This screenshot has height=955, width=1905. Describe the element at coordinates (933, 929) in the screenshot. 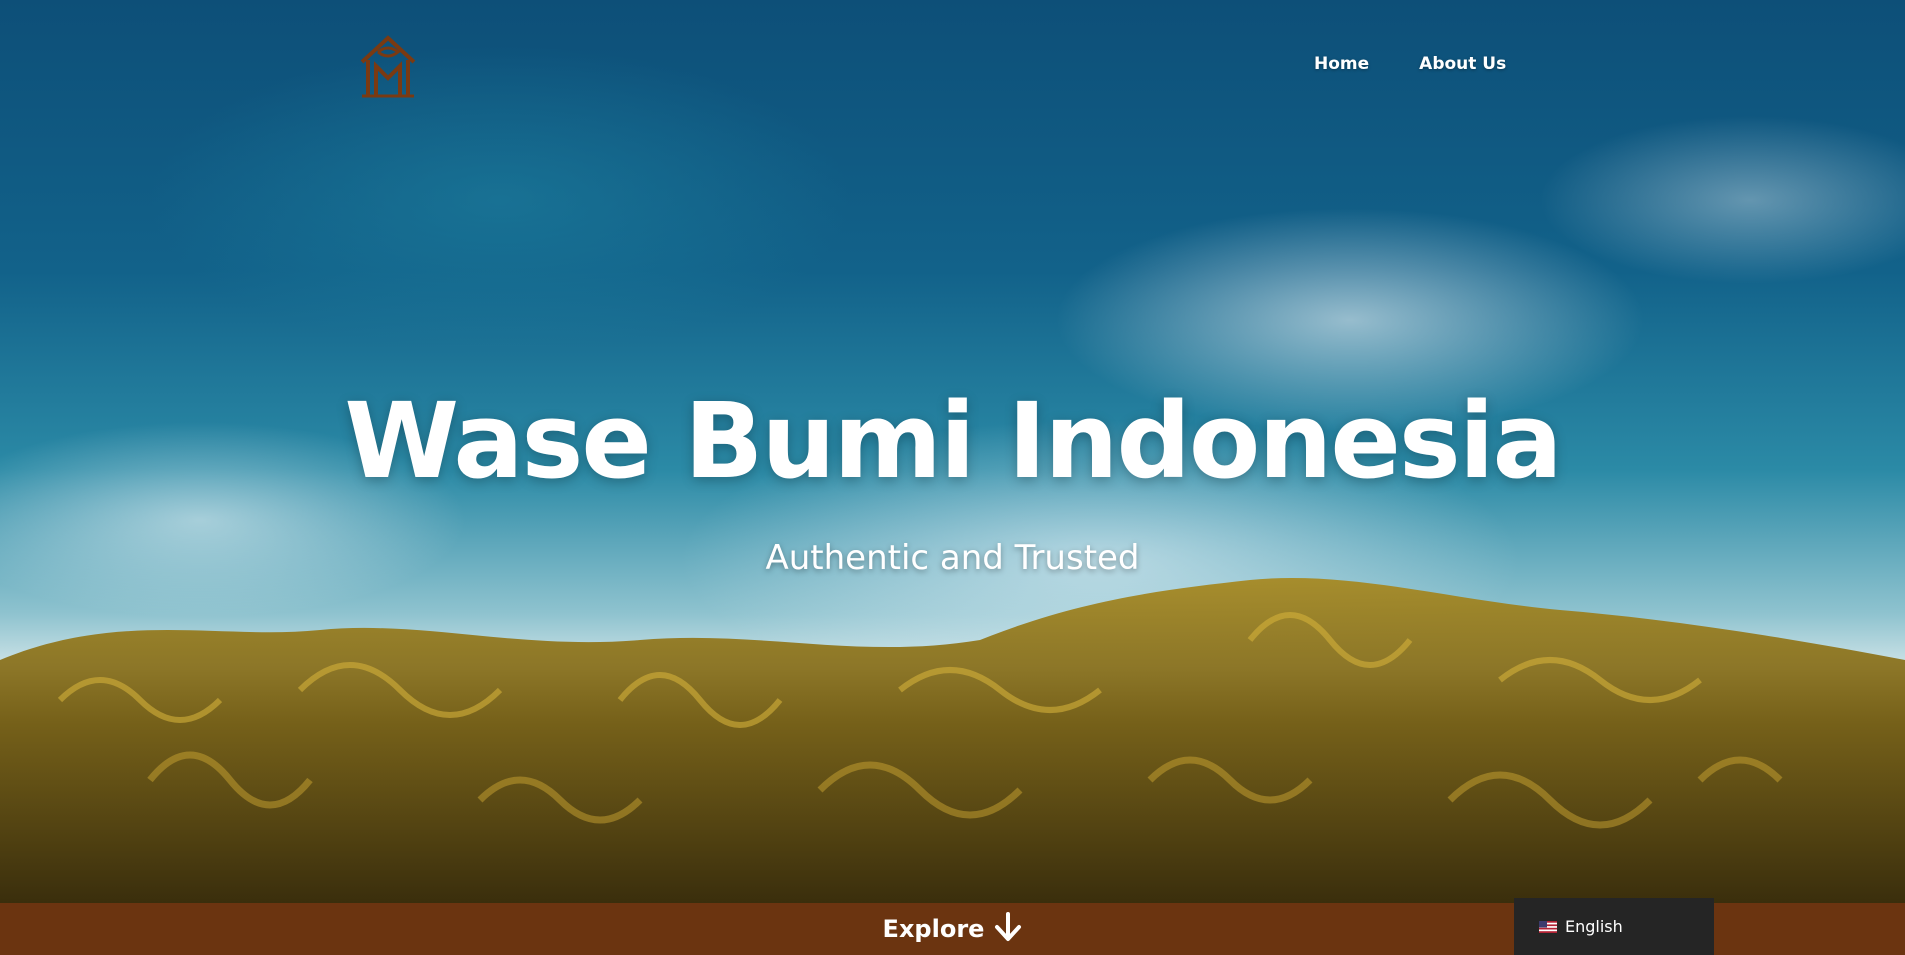

I see `explore-label: Explore` at that location.